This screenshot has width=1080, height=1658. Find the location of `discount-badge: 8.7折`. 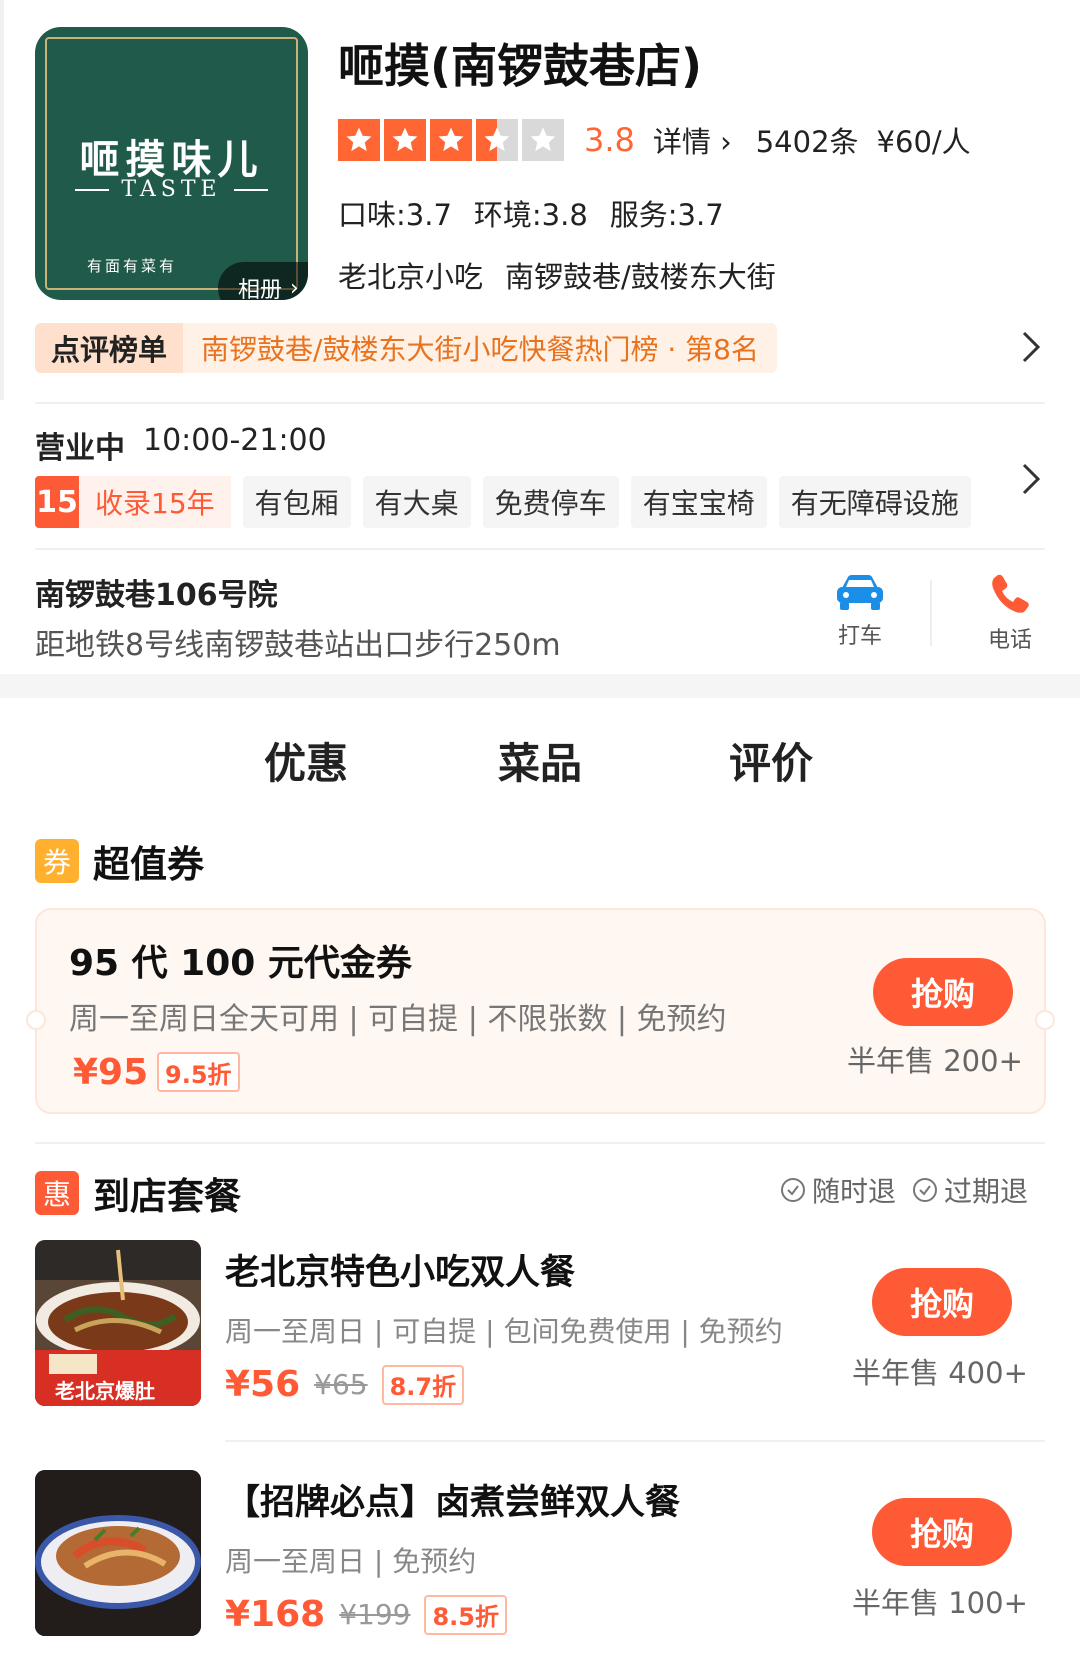

discount-badge: 8.7折 is located at coordinates (423, 1384).